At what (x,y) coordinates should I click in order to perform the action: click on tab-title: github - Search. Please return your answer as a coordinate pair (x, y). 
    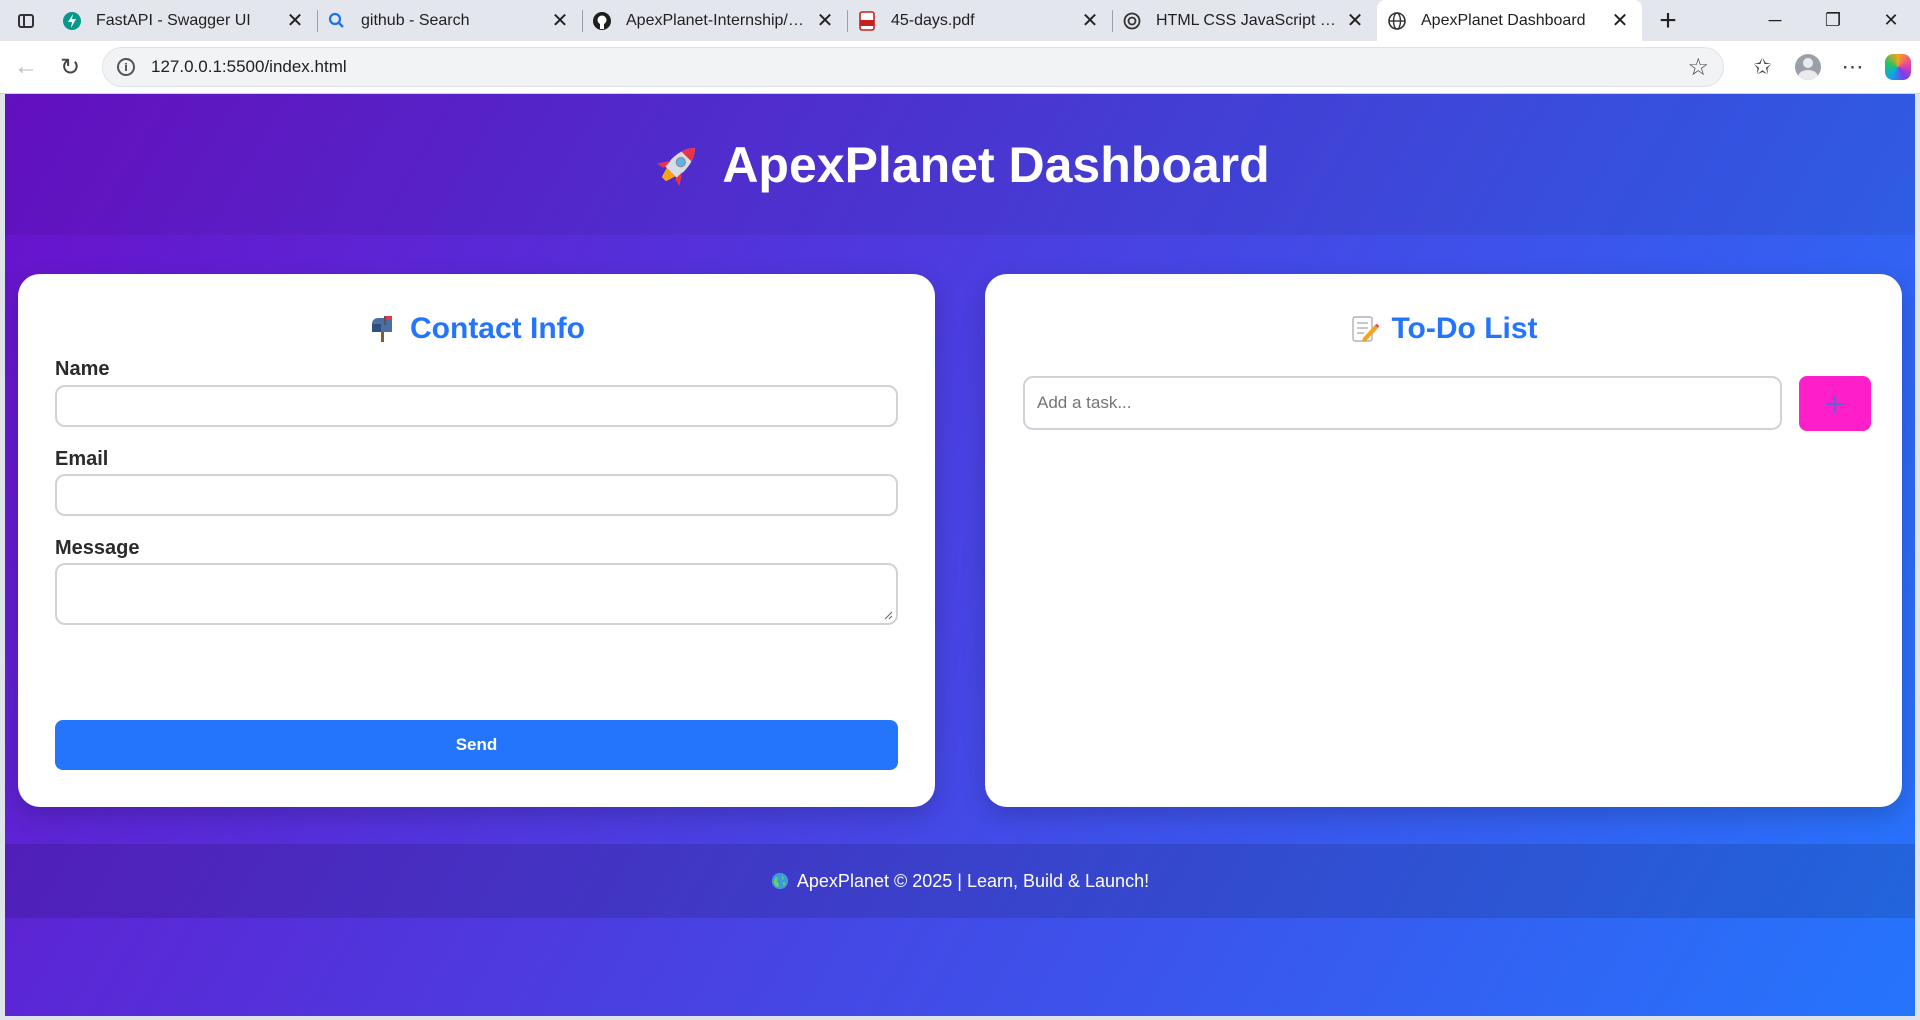
    Looking at the image, I should click on (415, 20).